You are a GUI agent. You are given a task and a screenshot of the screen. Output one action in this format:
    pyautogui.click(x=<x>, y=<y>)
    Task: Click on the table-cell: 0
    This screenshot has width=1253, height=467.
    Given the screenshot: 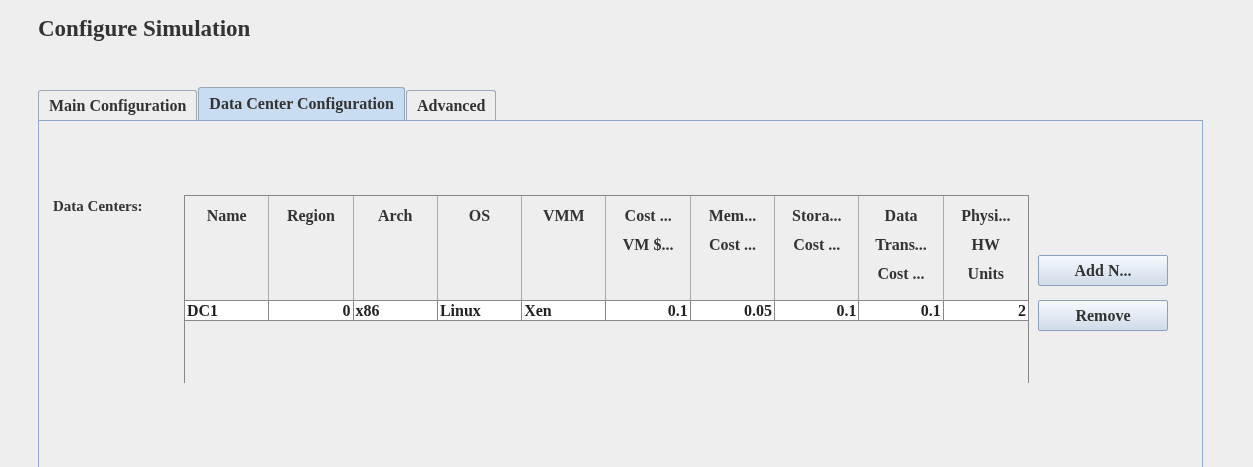 What is the action you would take?
    pyautogui.click(x=311, y=311)
    